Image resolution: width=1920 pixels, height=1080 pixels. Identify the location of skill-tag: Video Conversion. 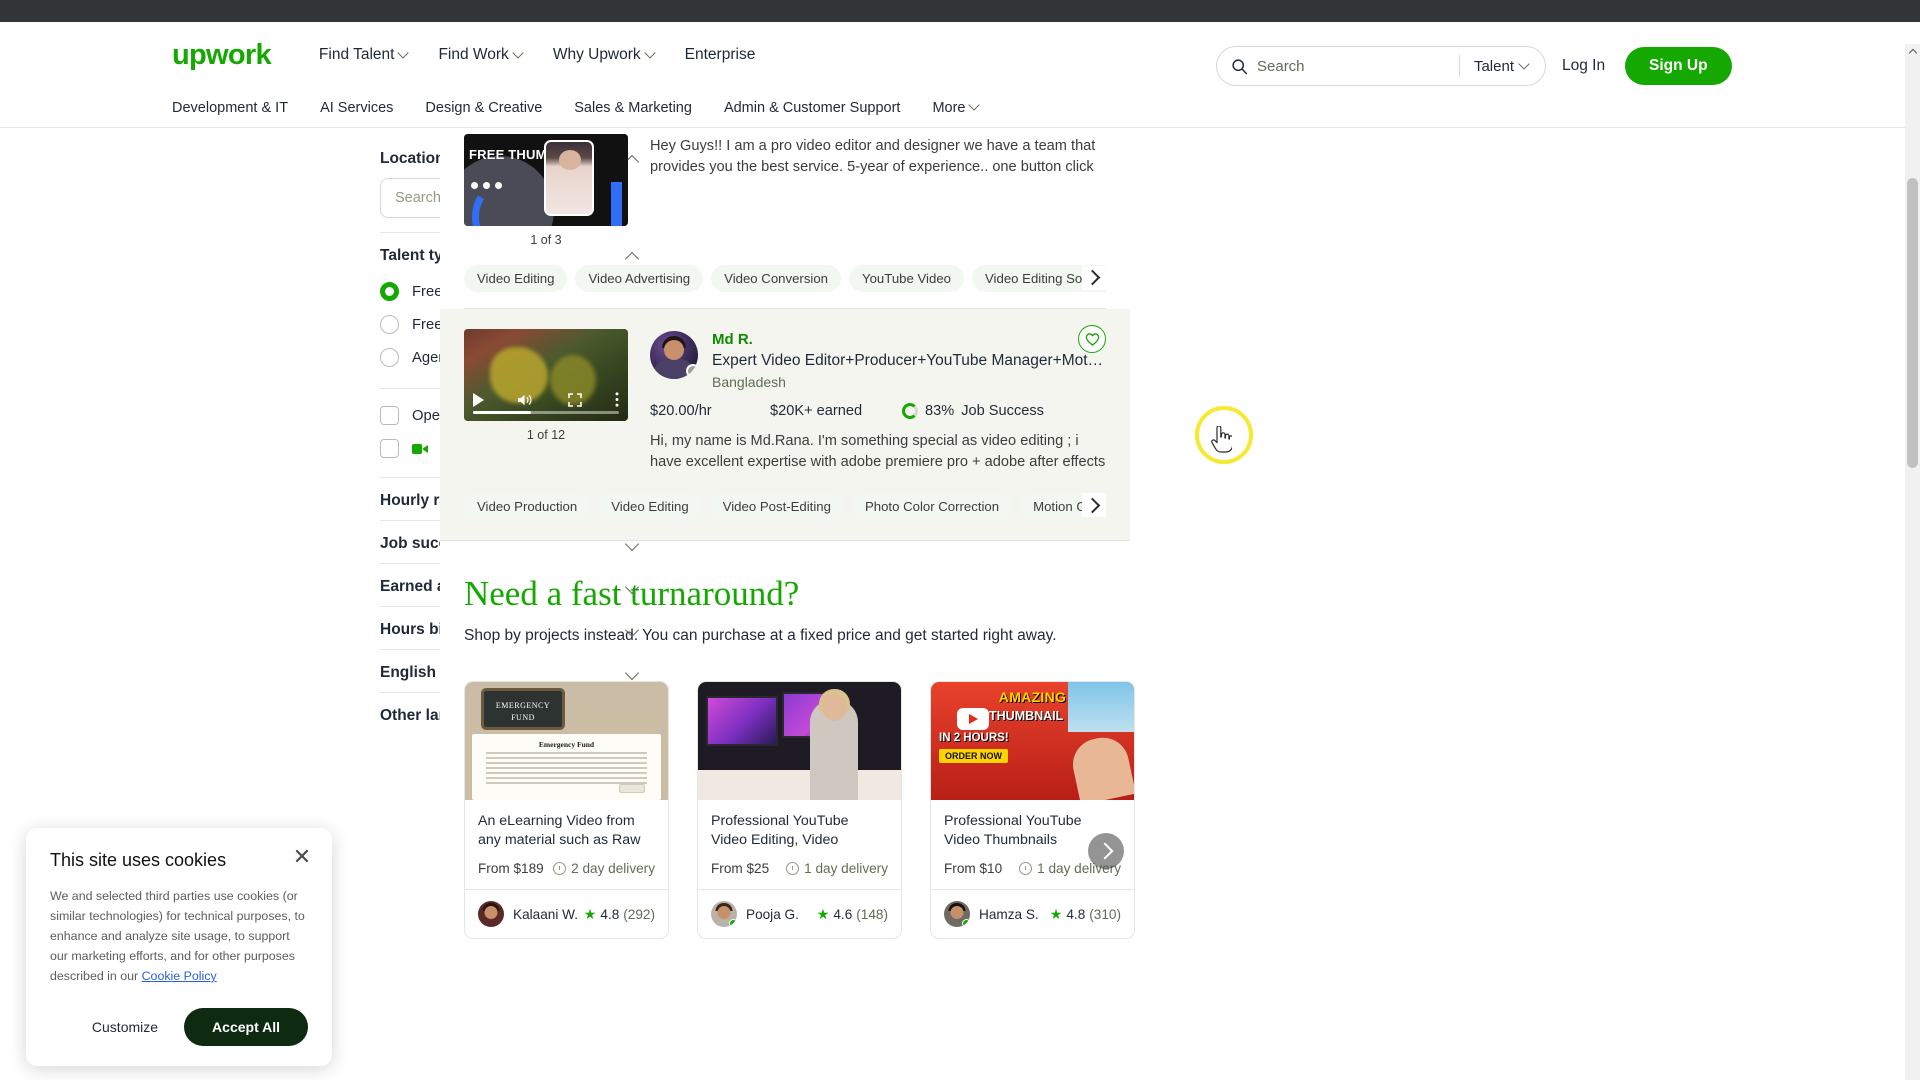
(776, 278).